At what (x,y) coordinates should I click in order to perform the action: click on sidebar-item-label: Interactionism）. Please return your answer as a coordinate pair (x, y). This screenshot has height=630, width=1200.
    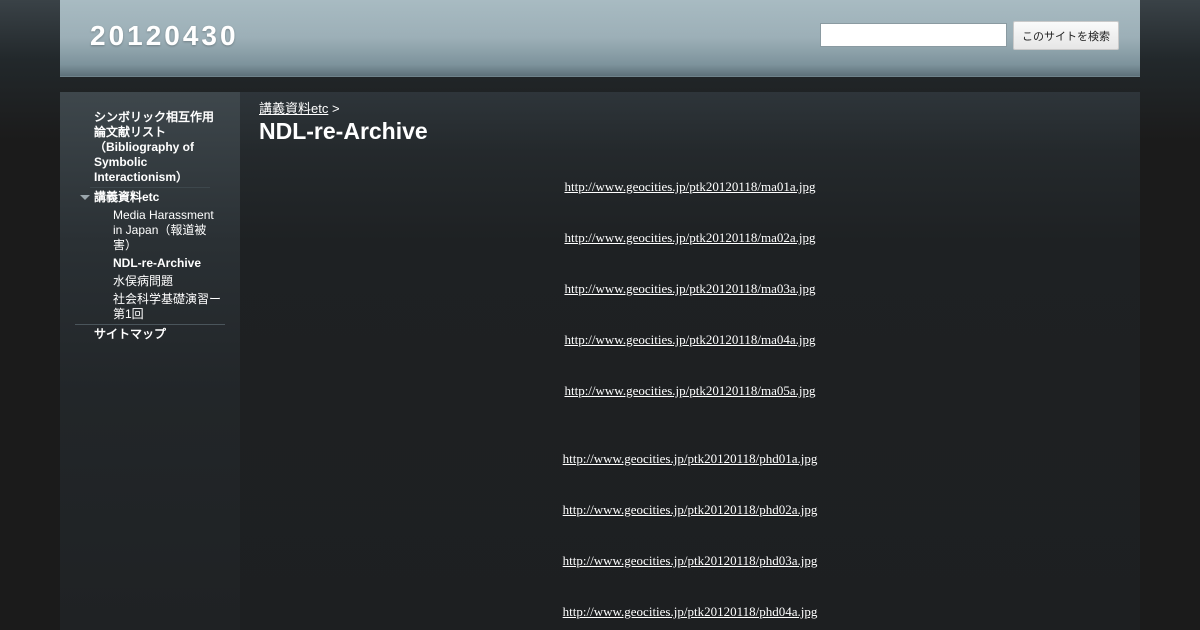
    Looking at the image, I should click on (141, 177).